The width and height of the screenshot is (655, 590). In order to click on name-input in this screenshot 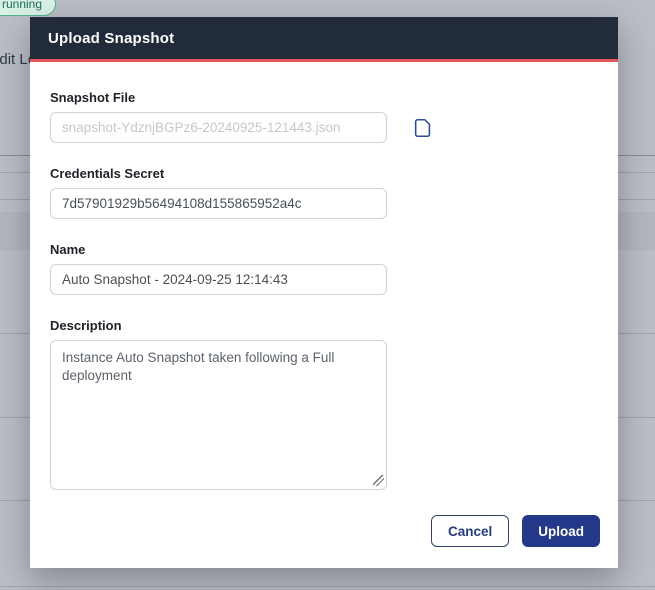, I will do `click(218, 279)`.